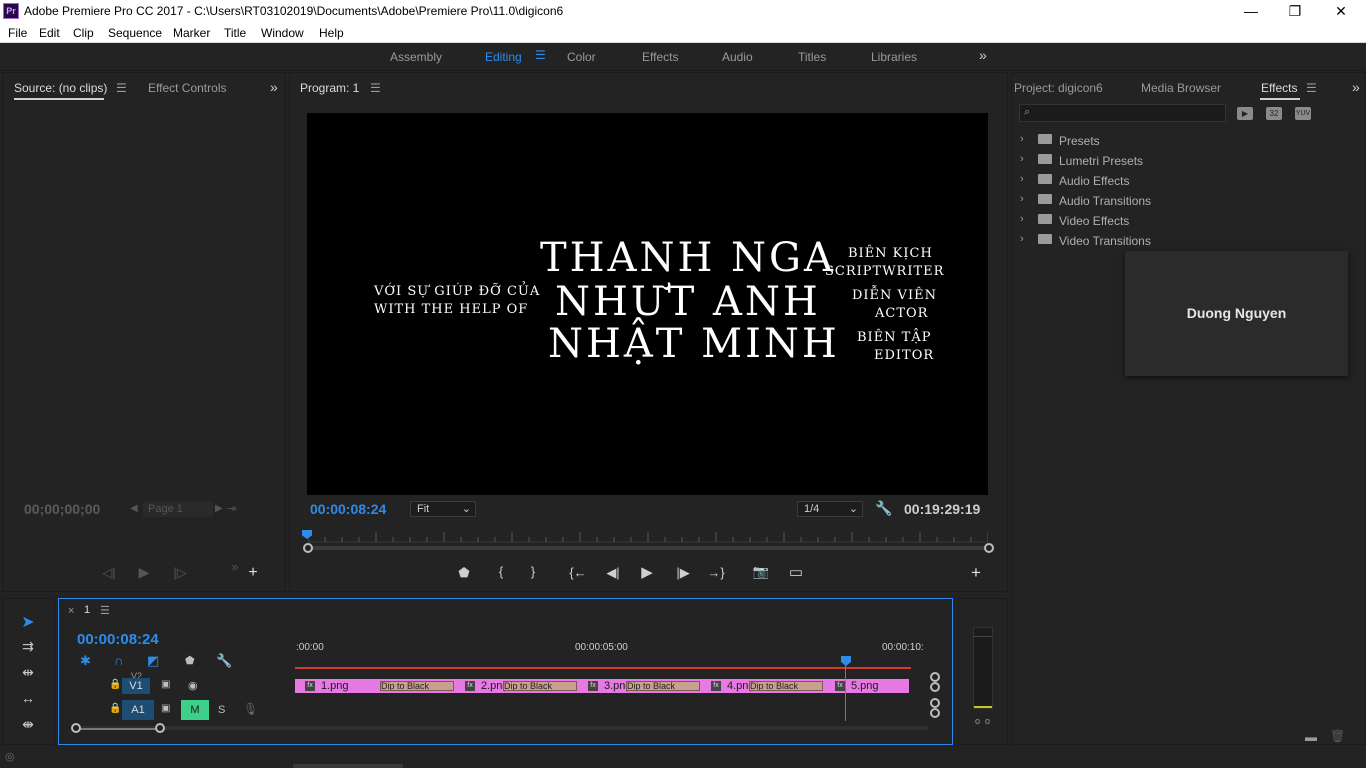 The image size is (1366, 768). What do you see at coordinates (737, 57) in the screenshot?
I see `workspace-tab-audio: Audio` at bounding box center [737, 57].